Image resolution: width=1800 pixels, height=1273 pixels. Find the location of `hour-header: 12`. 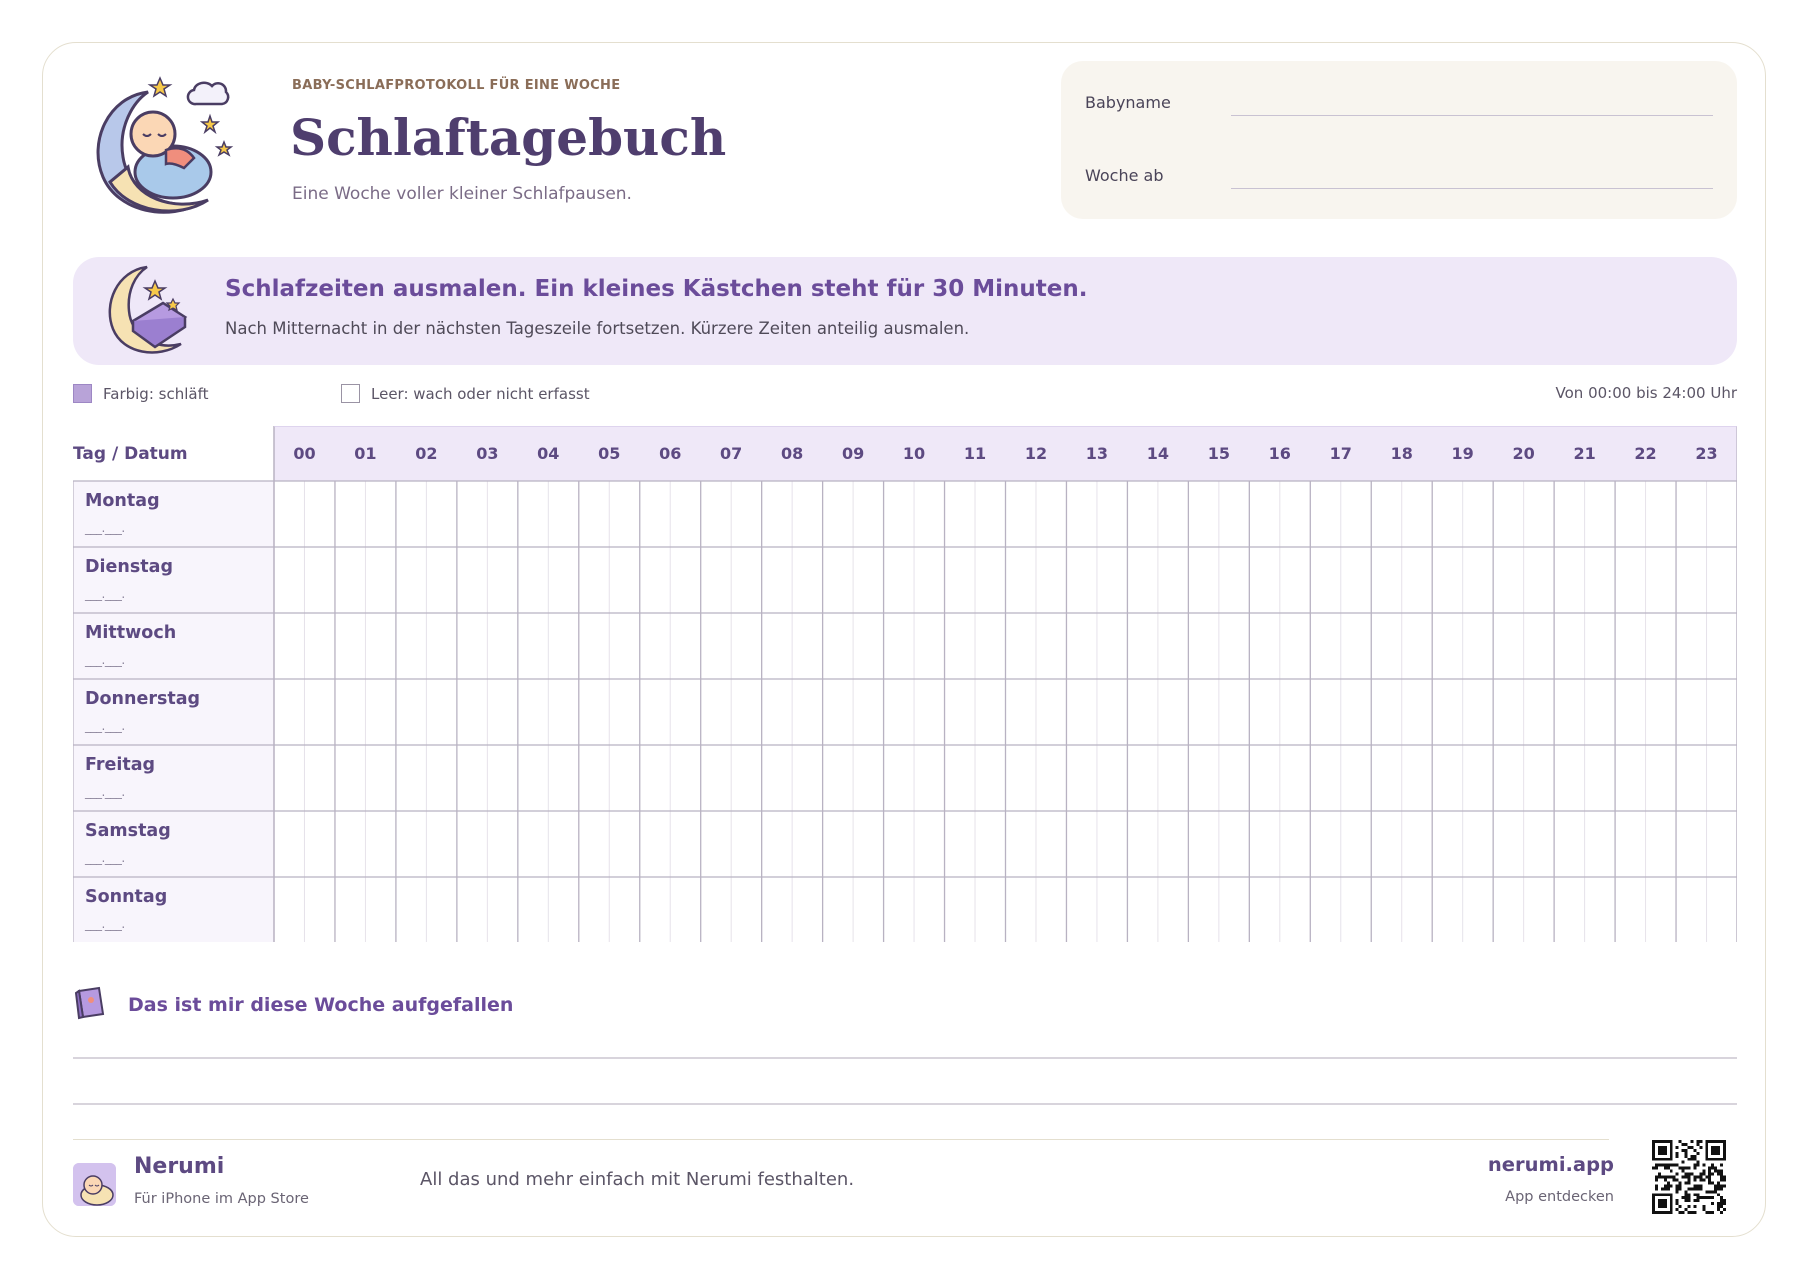

hour-header: 12 is located at coordinates (1036, 453).